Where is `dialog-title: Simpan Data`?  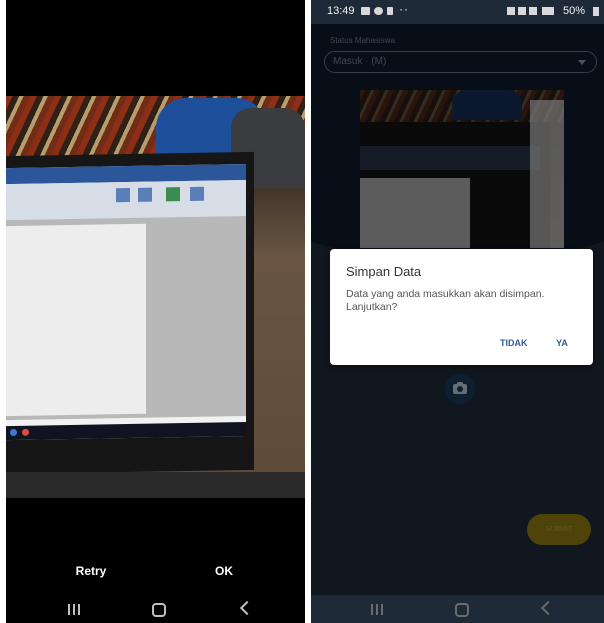
dialog-title: Simpan Data is located at coordinates (384, 271).